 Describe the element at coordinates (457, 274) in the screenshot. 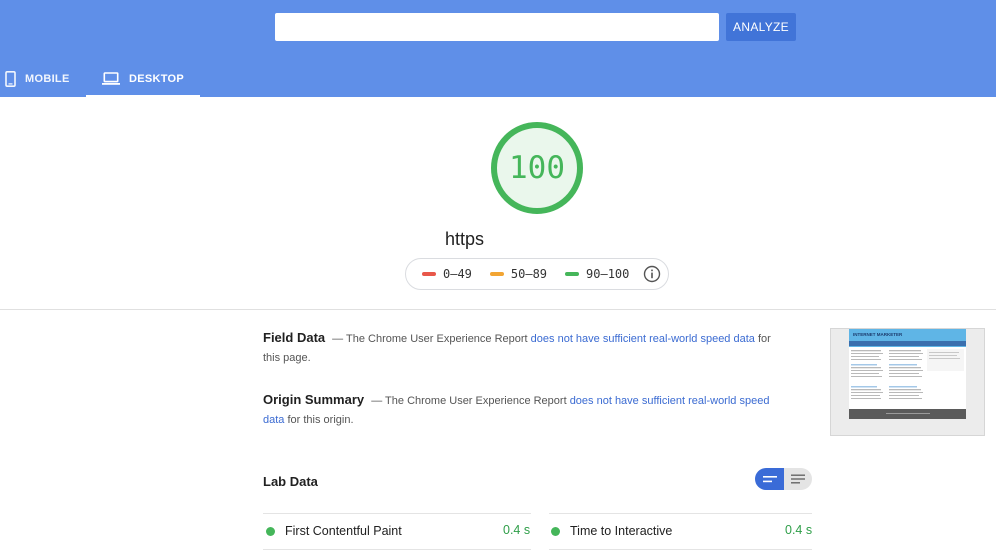

I see `legend-range-fail: 0–49` at that location.